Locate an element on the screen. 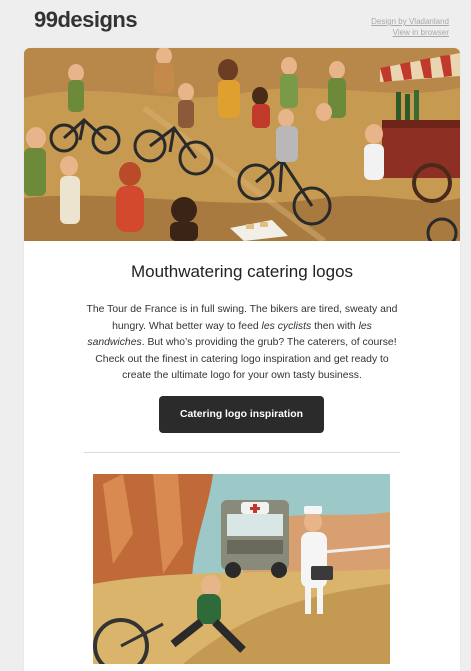 Image resolution: width=471 pixels, height=671 pixels. email-title: Mouthwatering catering logos is located at coordinates (242, 271).